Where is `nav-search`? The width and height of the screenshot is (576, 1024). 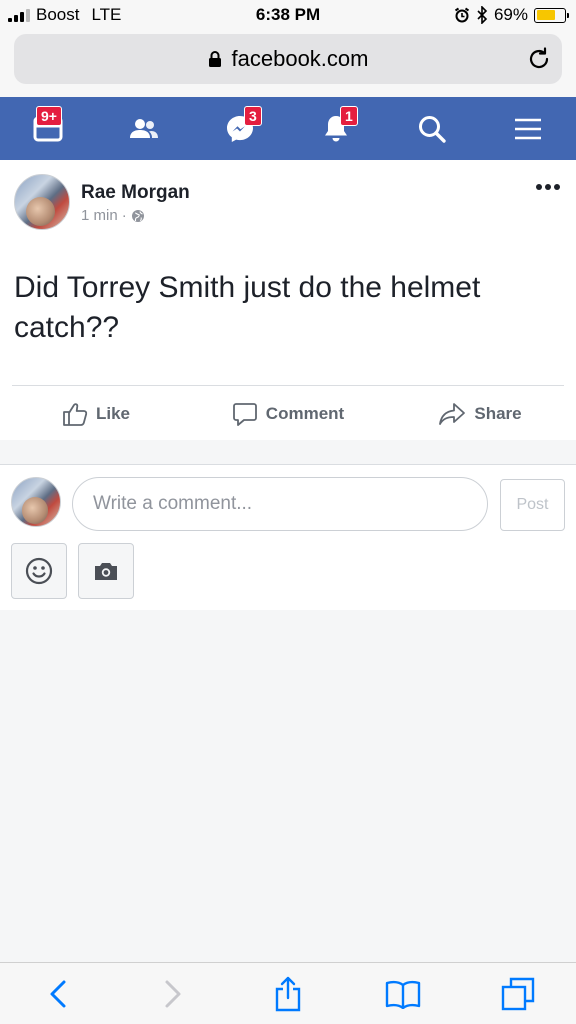
nav-search is located at coordinates (432, 129).